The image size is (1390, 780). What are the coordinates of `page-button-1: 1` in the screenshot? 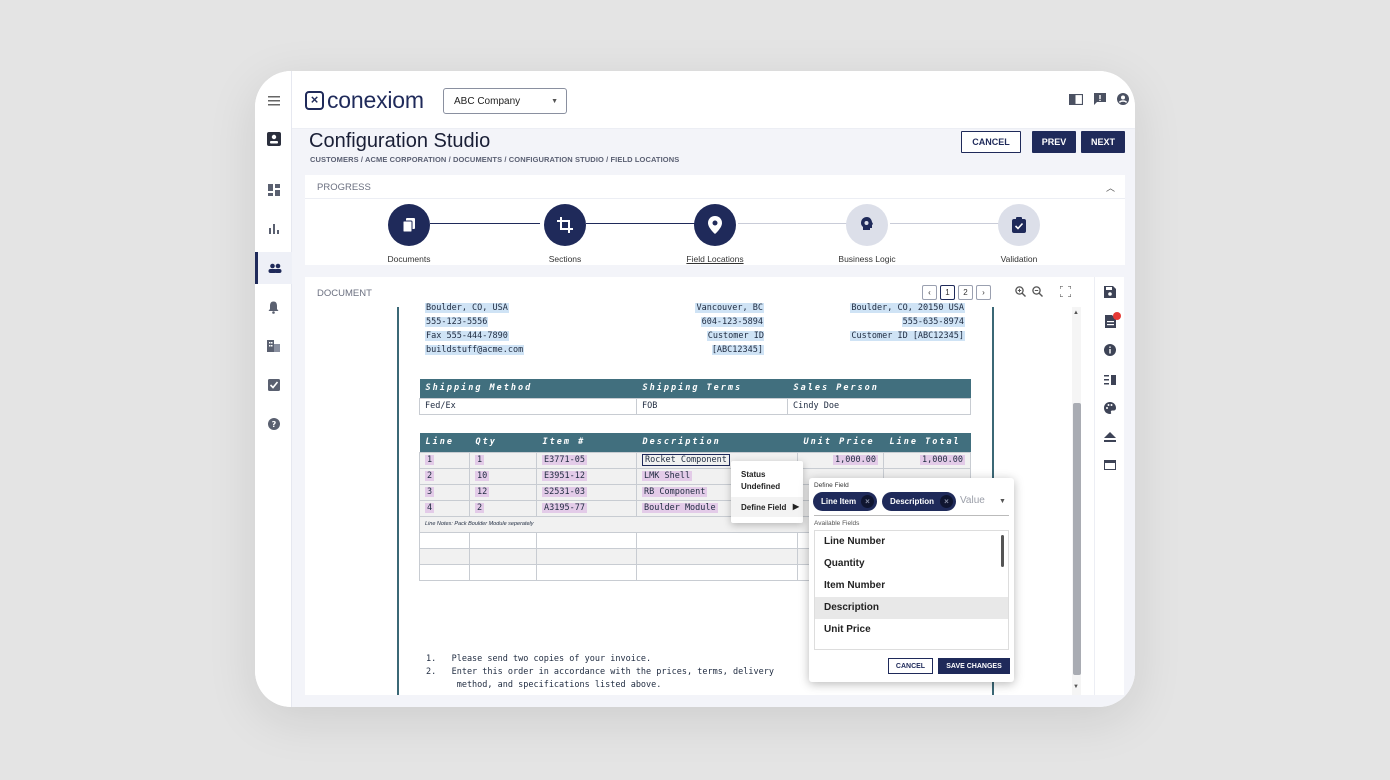 It's located at (947, 292).